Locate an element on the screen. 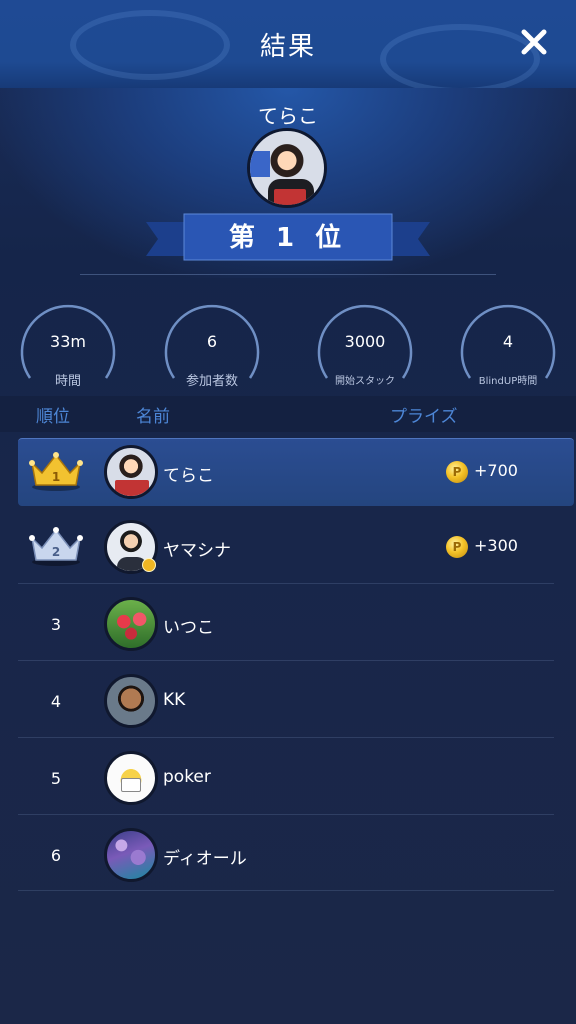 The width and height of the screenshot is (576, 1024). column-header-rank: 順位 is located at coordinates (53, 417).